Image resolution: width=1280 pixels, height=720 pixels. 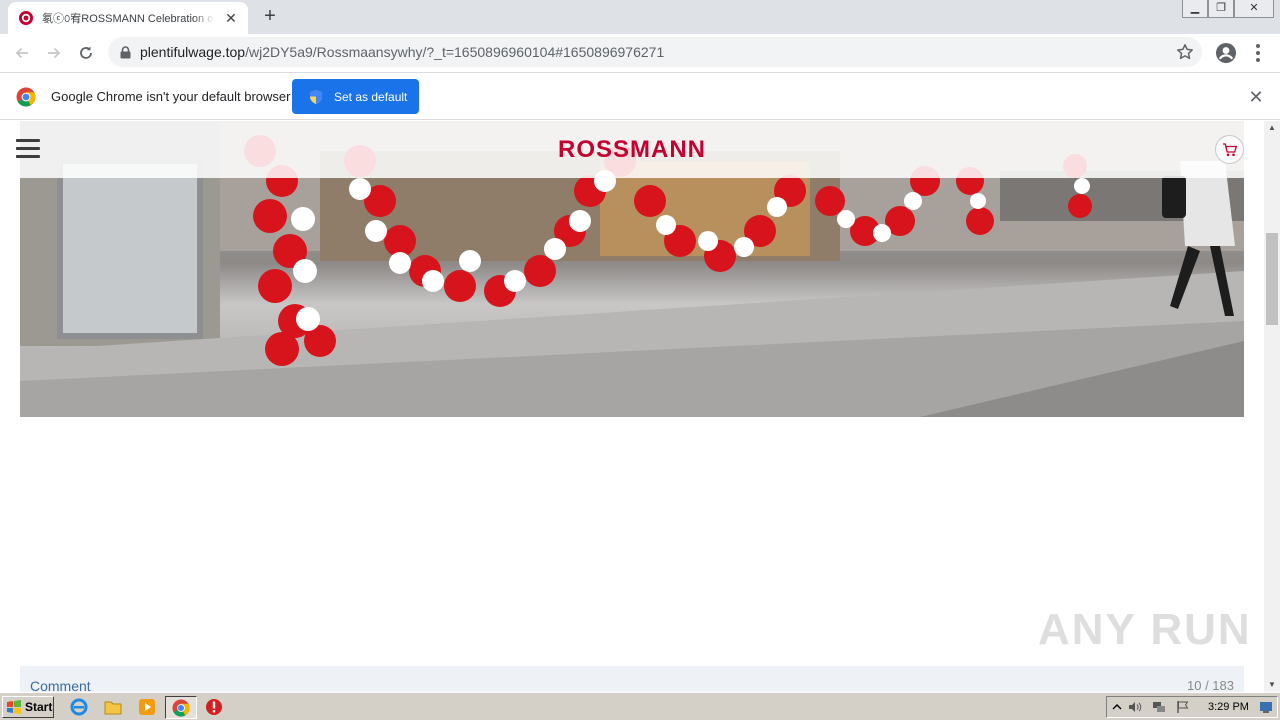 I want to click on action-center-flag-icon, so click(x=1183, y=707).